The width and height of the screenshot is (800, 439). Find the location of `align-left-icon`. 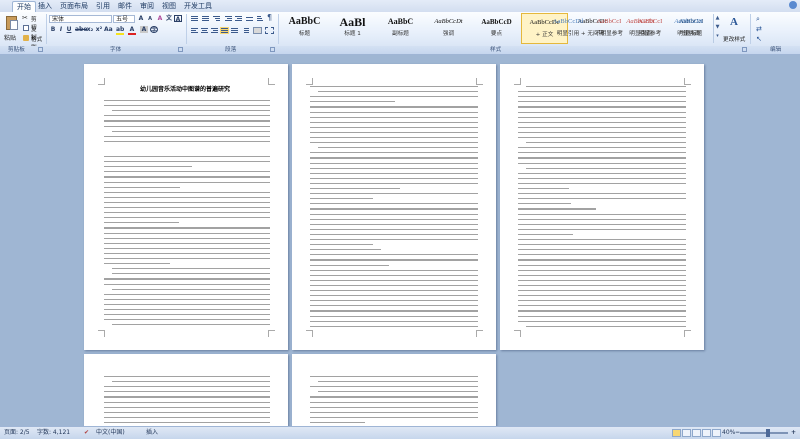

align-left-icon is located at coordinates (194, 30).